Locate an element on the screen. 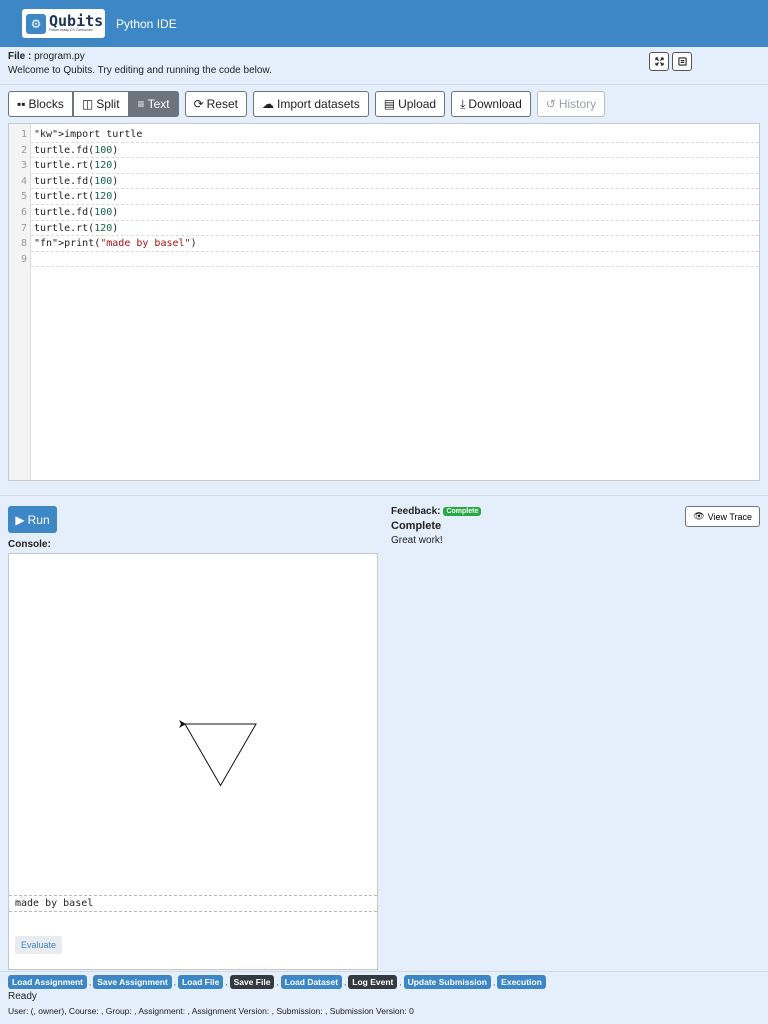 The width and height of the screenshot is (768, 1024). event-badge: Load File is located at coordinates (201, 982).